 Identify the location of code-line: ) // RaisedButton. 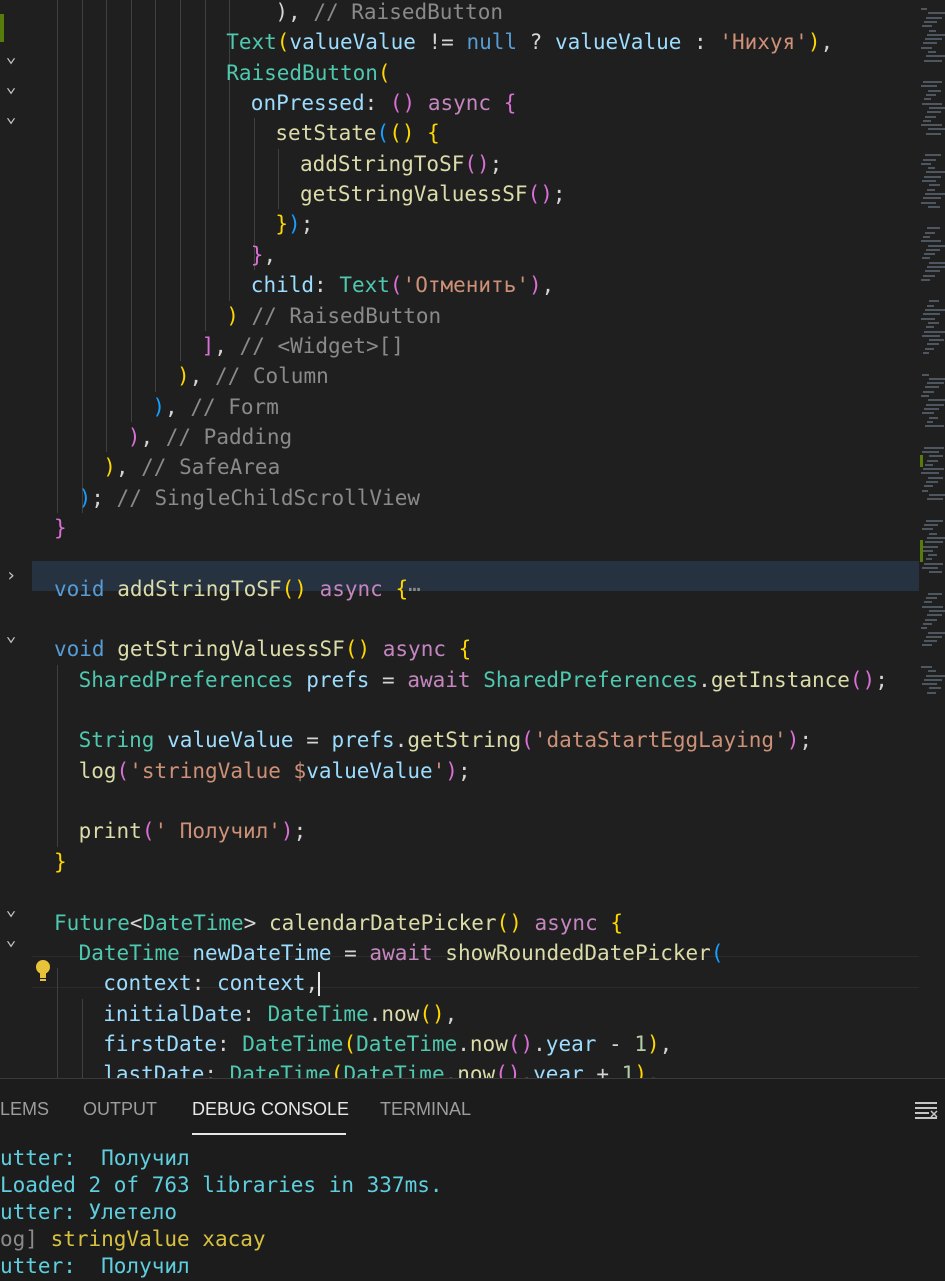
(333, 316).